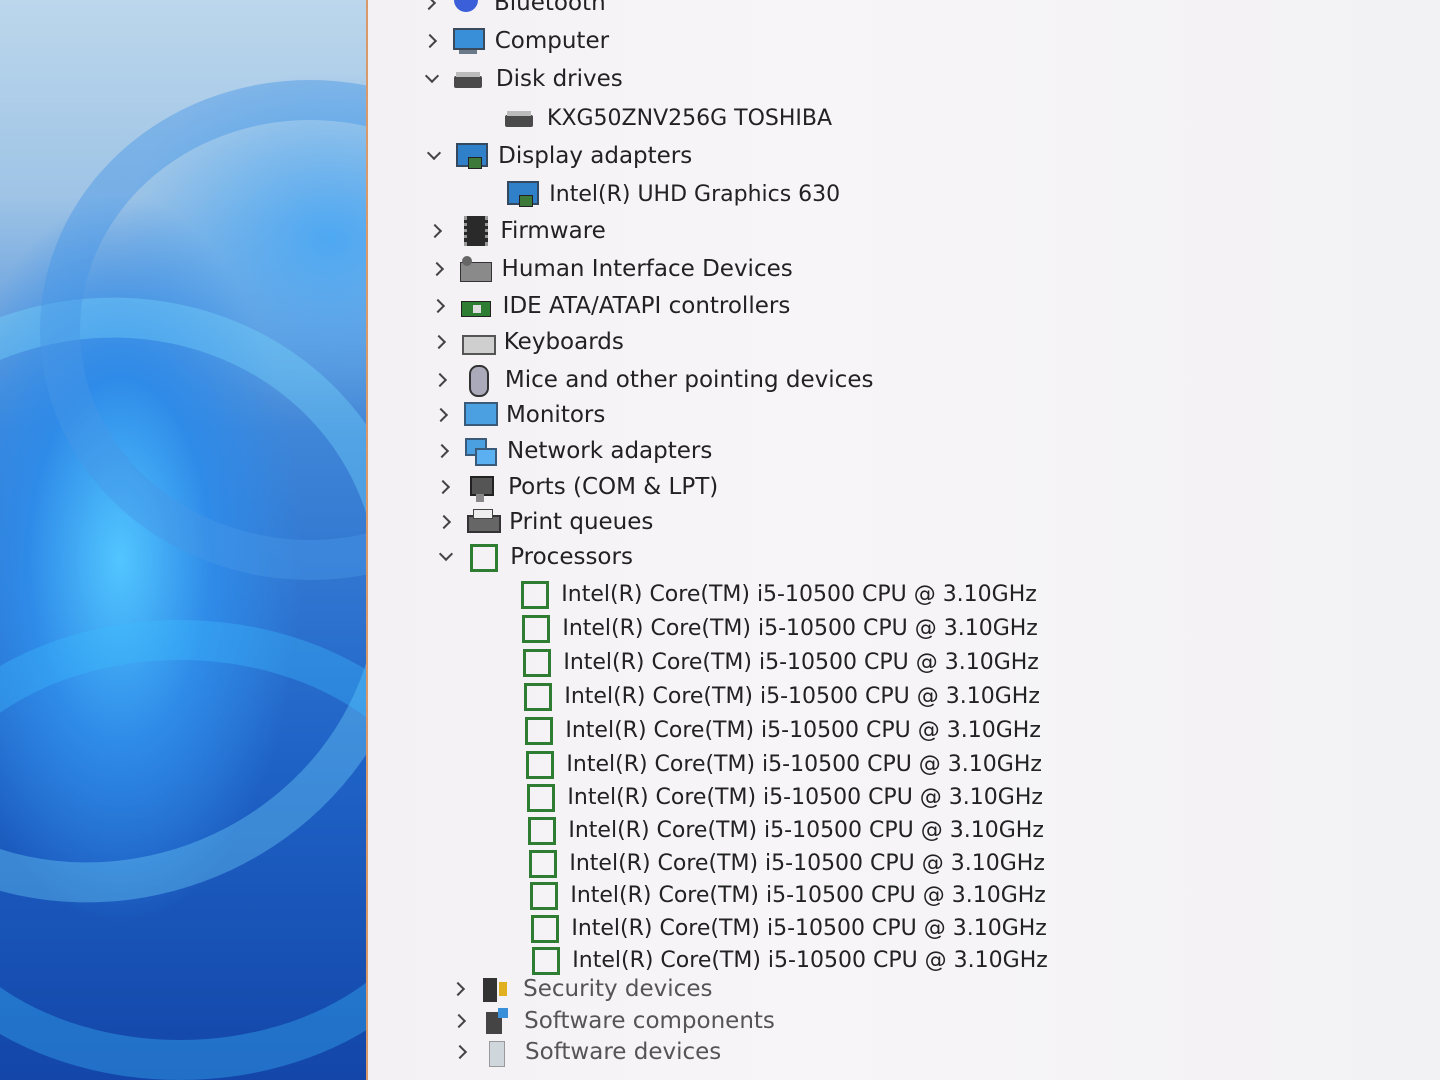 This screenshot has width=1440, height=1080. I want to click on category-label: Software components, so click(649, 1021).